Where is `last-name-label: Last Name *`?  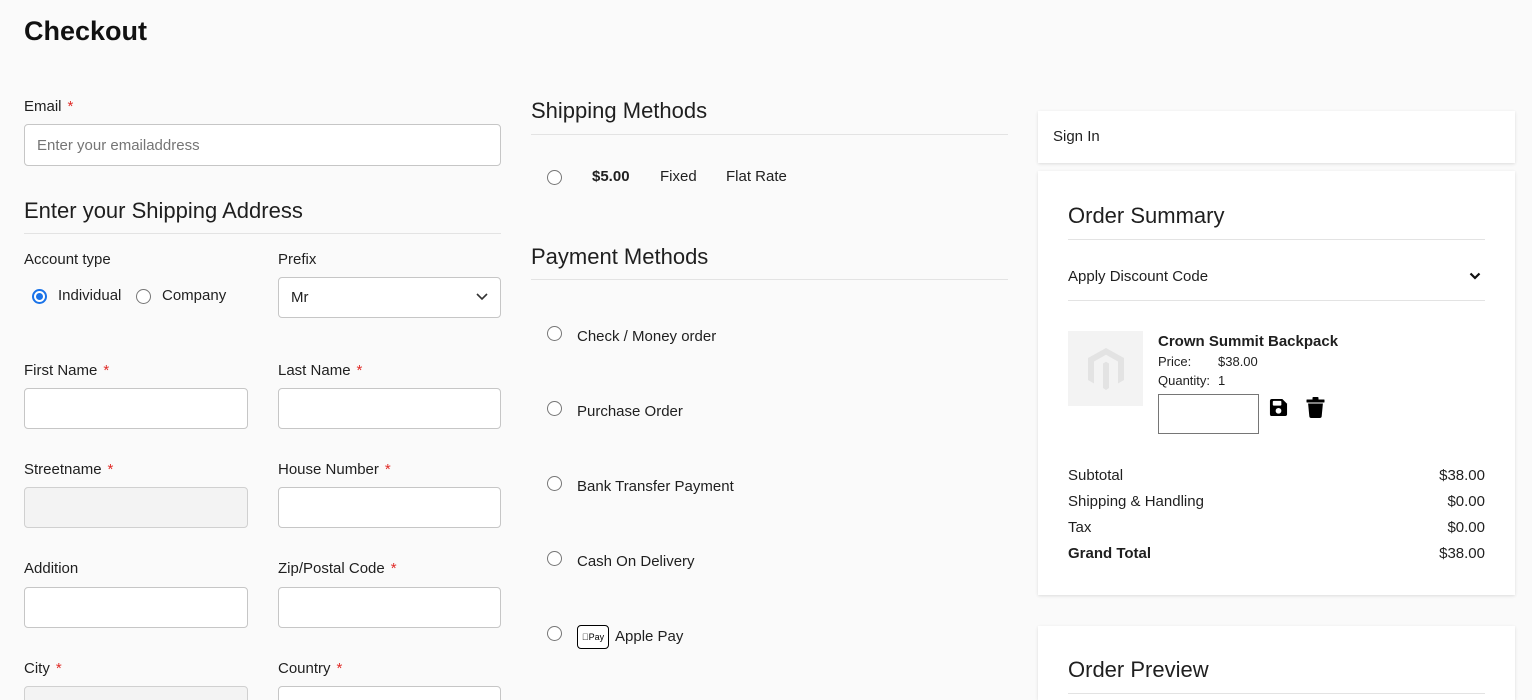 last-name-label: Last Name * is located at coordinates (320, 370).